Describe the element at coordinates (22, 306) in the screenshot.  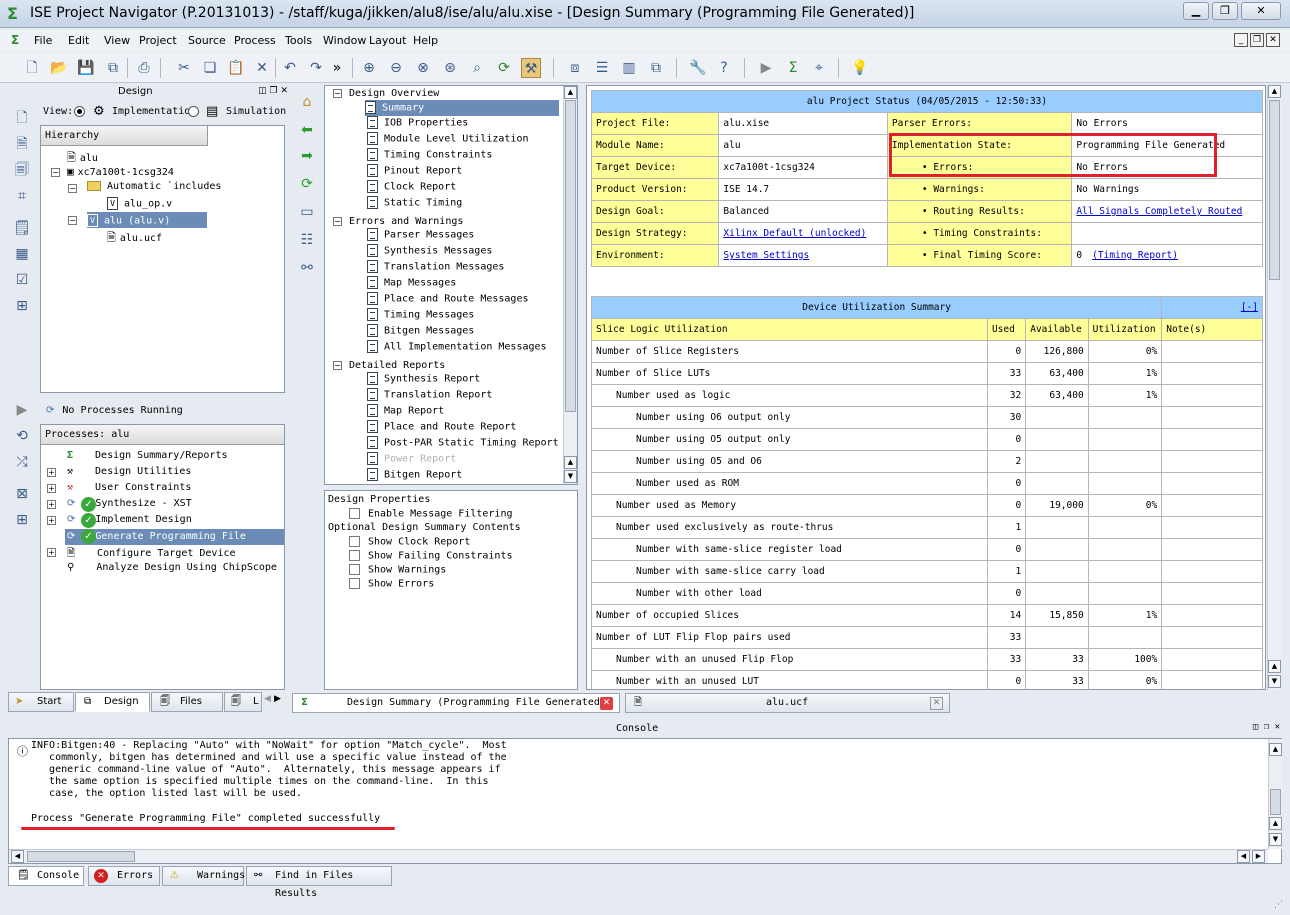
I see `table-icon: ⊞` at that location.